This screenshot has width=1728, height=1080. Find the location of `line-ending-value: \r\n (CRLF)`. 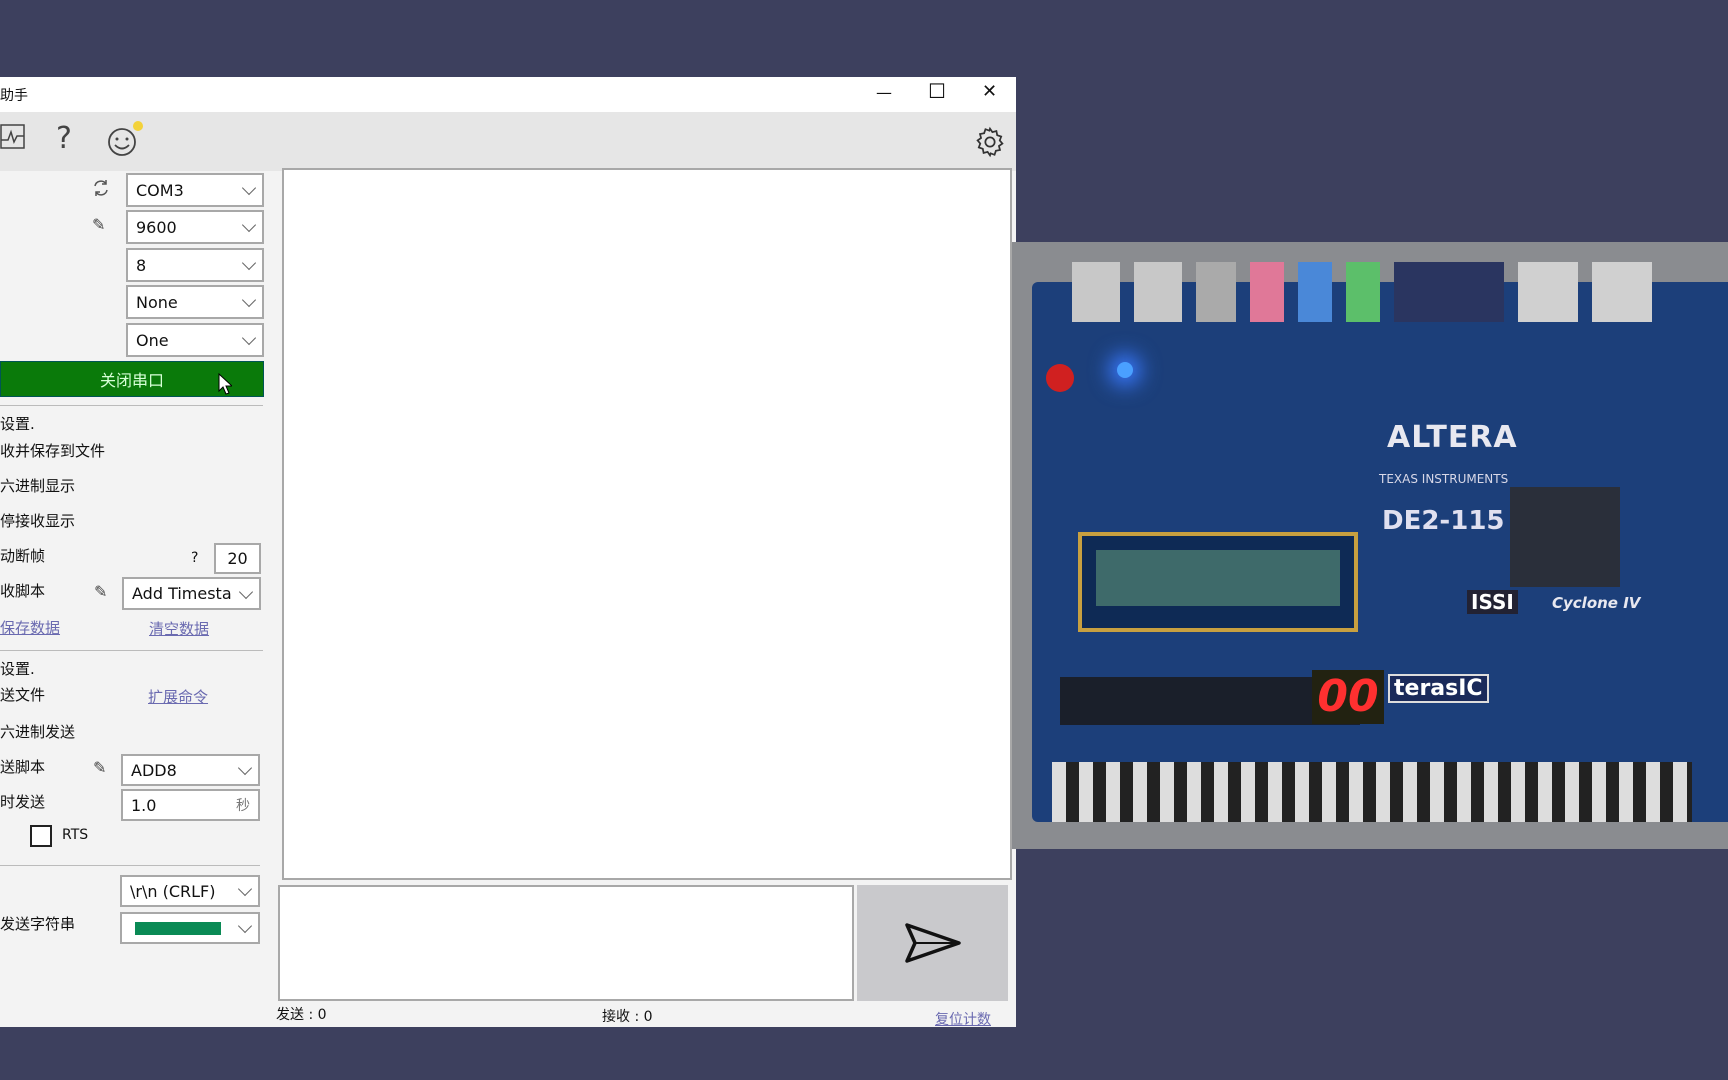

line-ending-value: \r\n (CRLF) is located at coordinates (173, 891).